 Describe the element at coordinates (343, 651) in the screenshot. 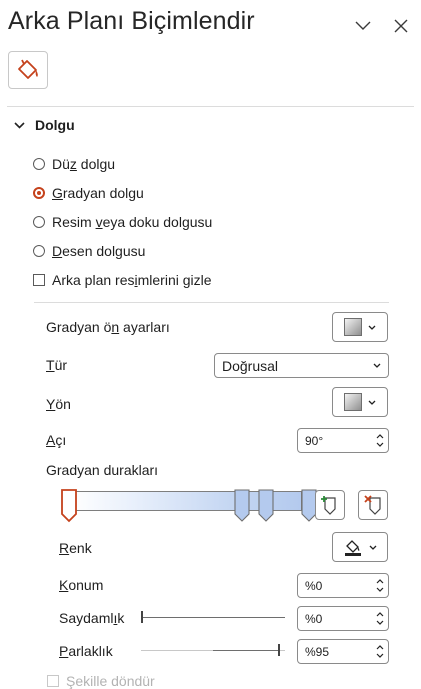

I see `brightness-spinner: %95` at that location.